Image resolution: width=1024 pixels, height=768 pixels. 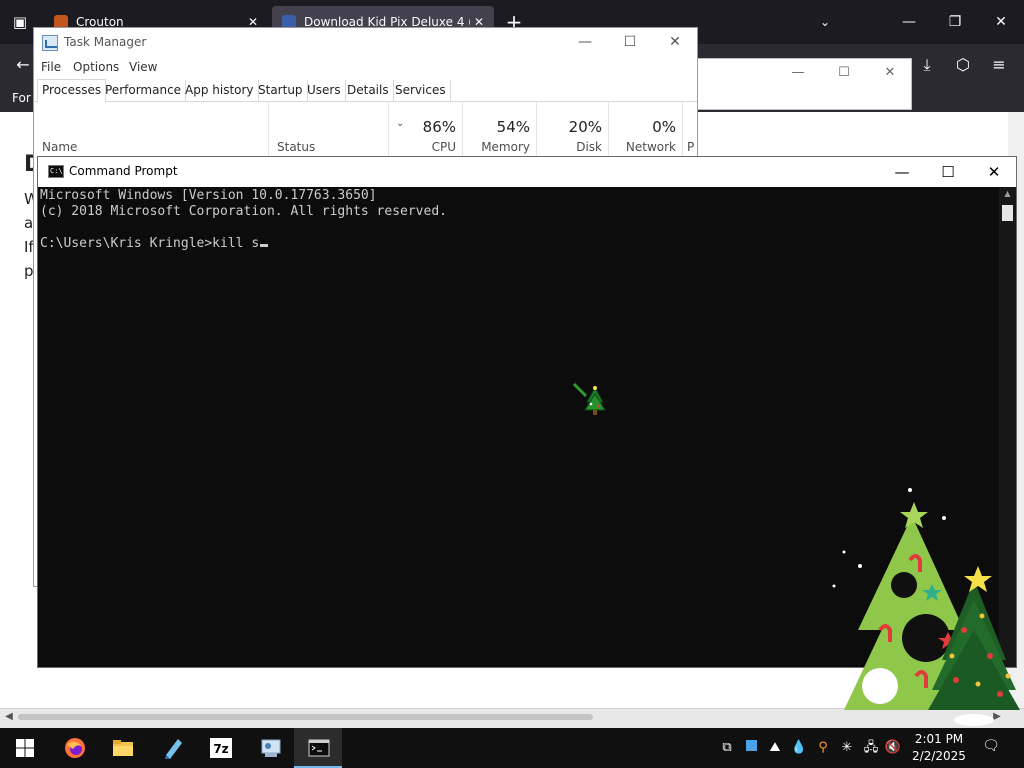 I want to click on scroll-left-arrow-icon: ◀, so click(x=9, y=716).